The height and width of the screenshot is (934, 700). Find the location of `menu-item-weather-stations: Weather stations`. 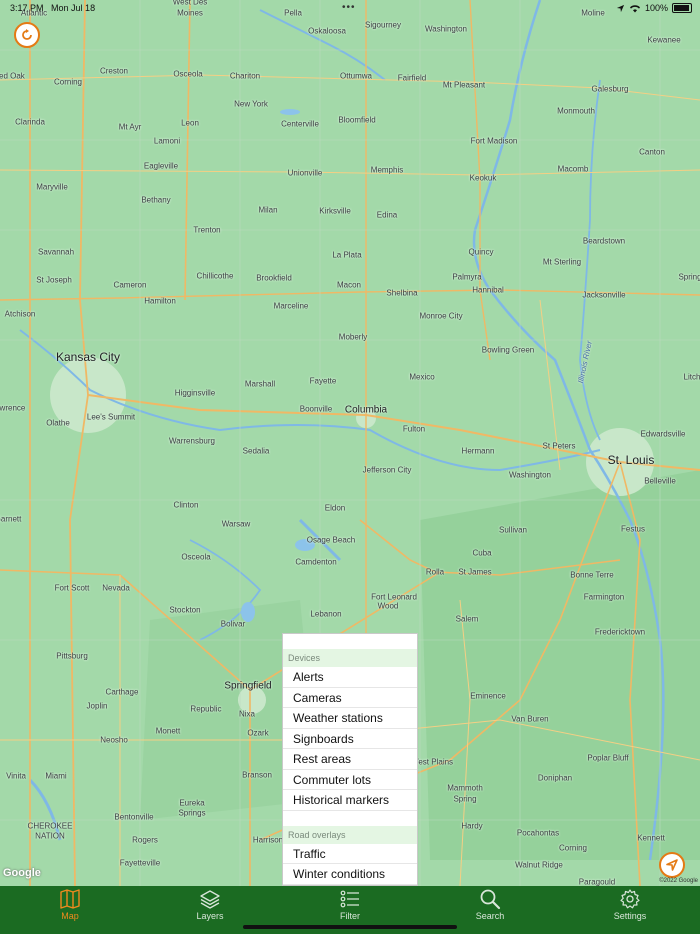

menu-item-weather-stations: Weather stations is located at coordinates (350, 718).